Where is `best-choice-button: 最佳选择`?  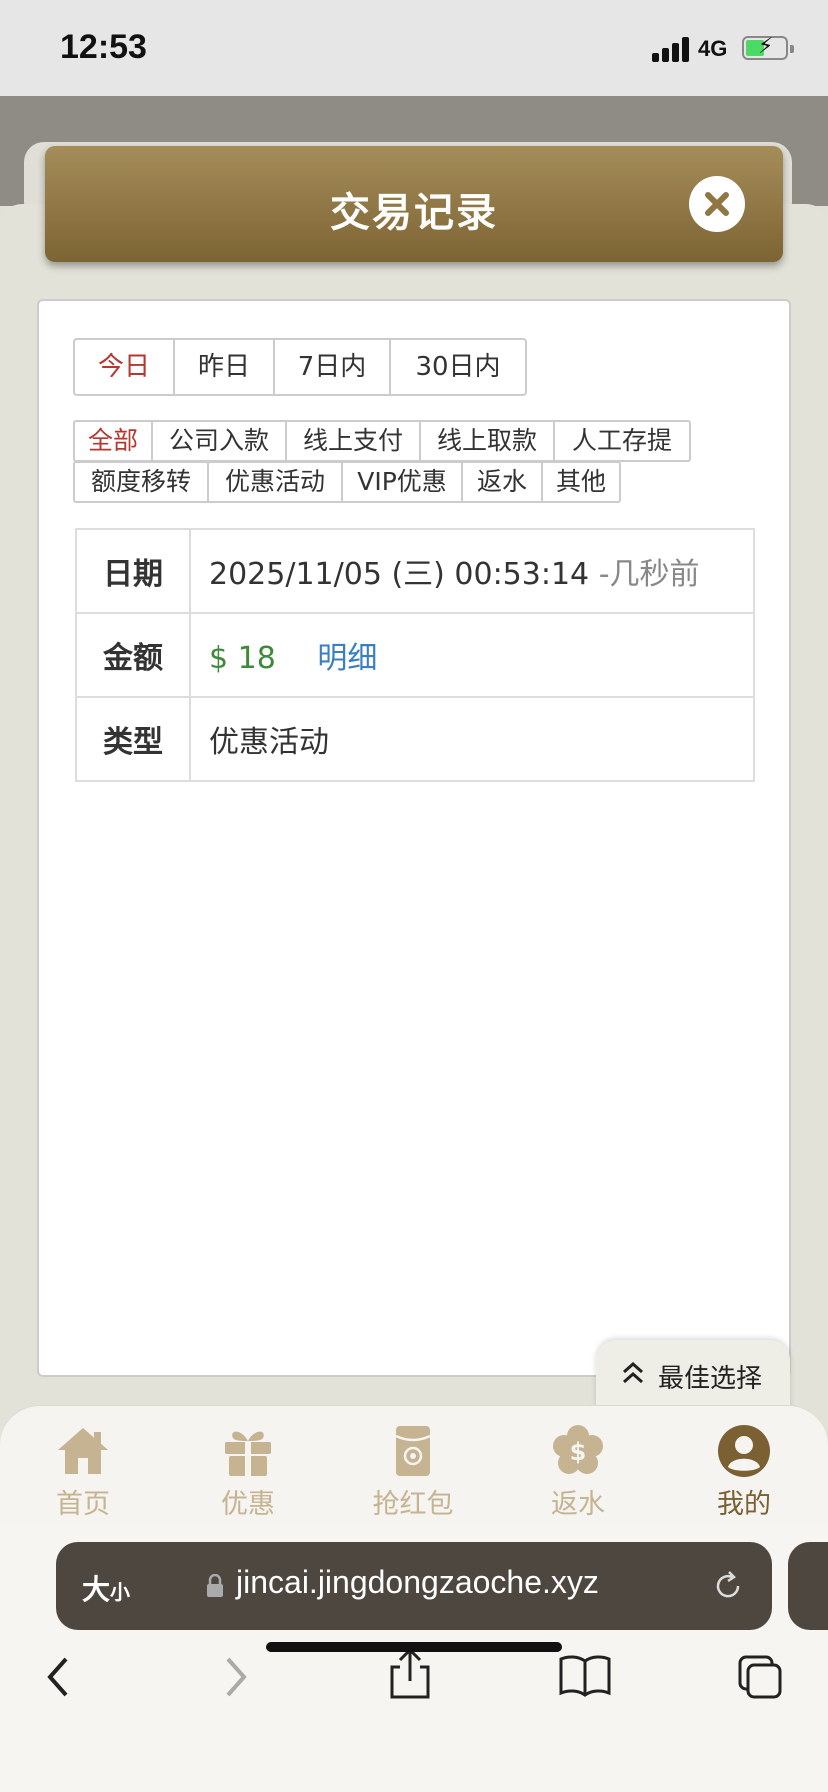
best-choice-button: 最佳选择 is located at coordinates (693, 1375).